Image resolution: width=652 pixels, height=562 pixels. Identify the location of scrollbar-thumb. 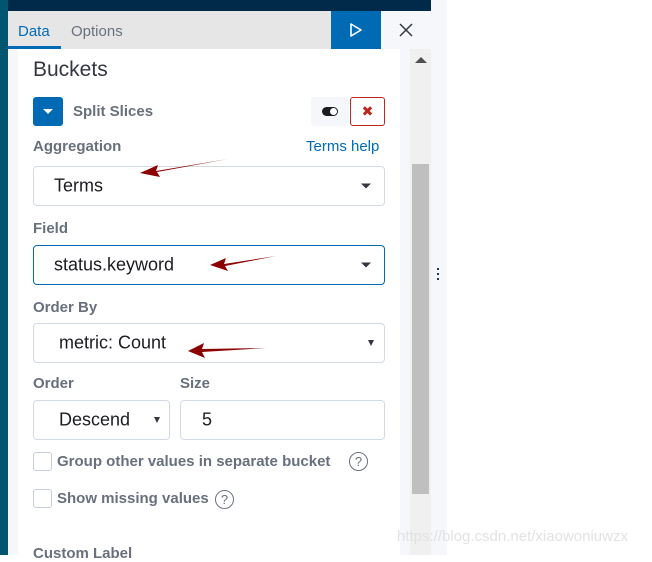
(420, 329).